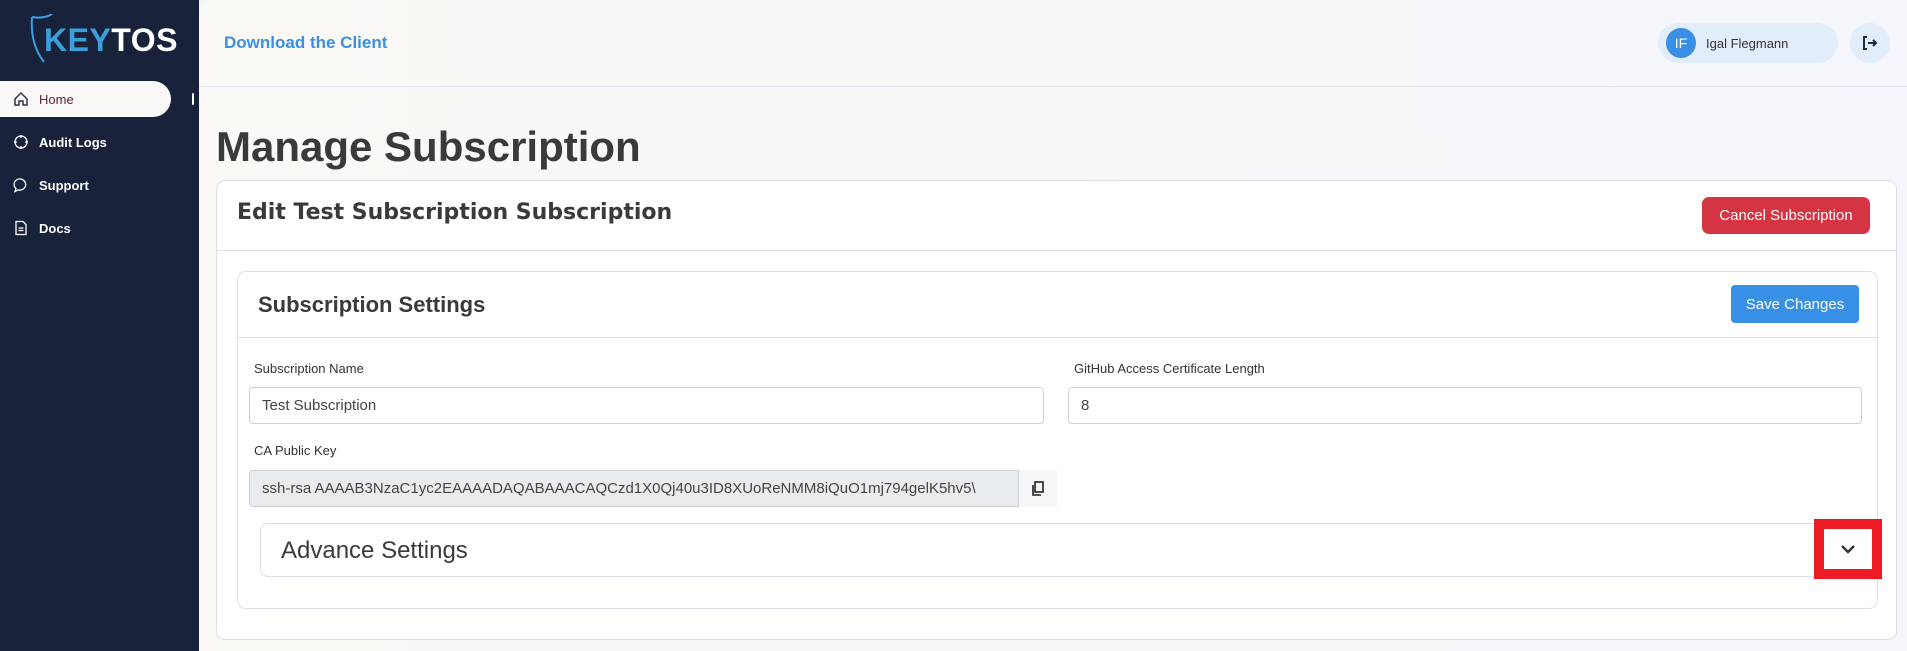 The image size is (1907, 651). Describe the element at coordinates (73, 142) in the screenshot. I see `sidebar-item-label: Audit Logs` at that location.